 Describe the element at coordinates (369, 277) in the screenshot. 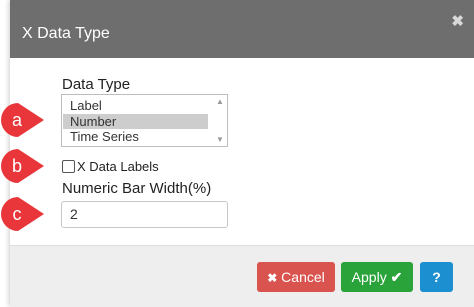

I see `apply-button-label: Apply` at that location.